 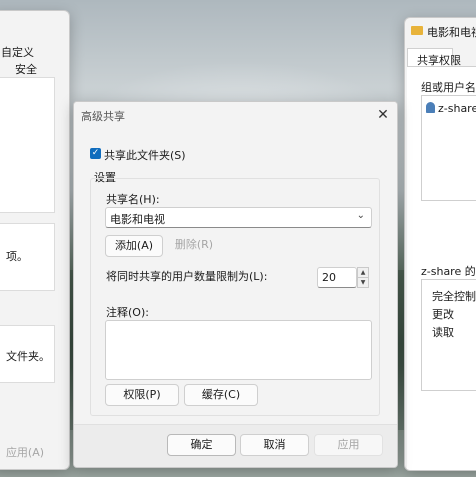 What do you see at coordinates (235, 115) in the screenshot?
I see `dialog-titlebar: 高级共享 ✕` at bounding box center [235, 115].